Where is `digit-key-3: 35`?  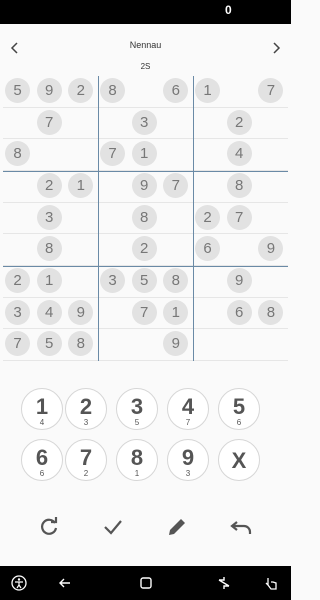
digit-key-3: 35 is located at coordinates (137, 409).